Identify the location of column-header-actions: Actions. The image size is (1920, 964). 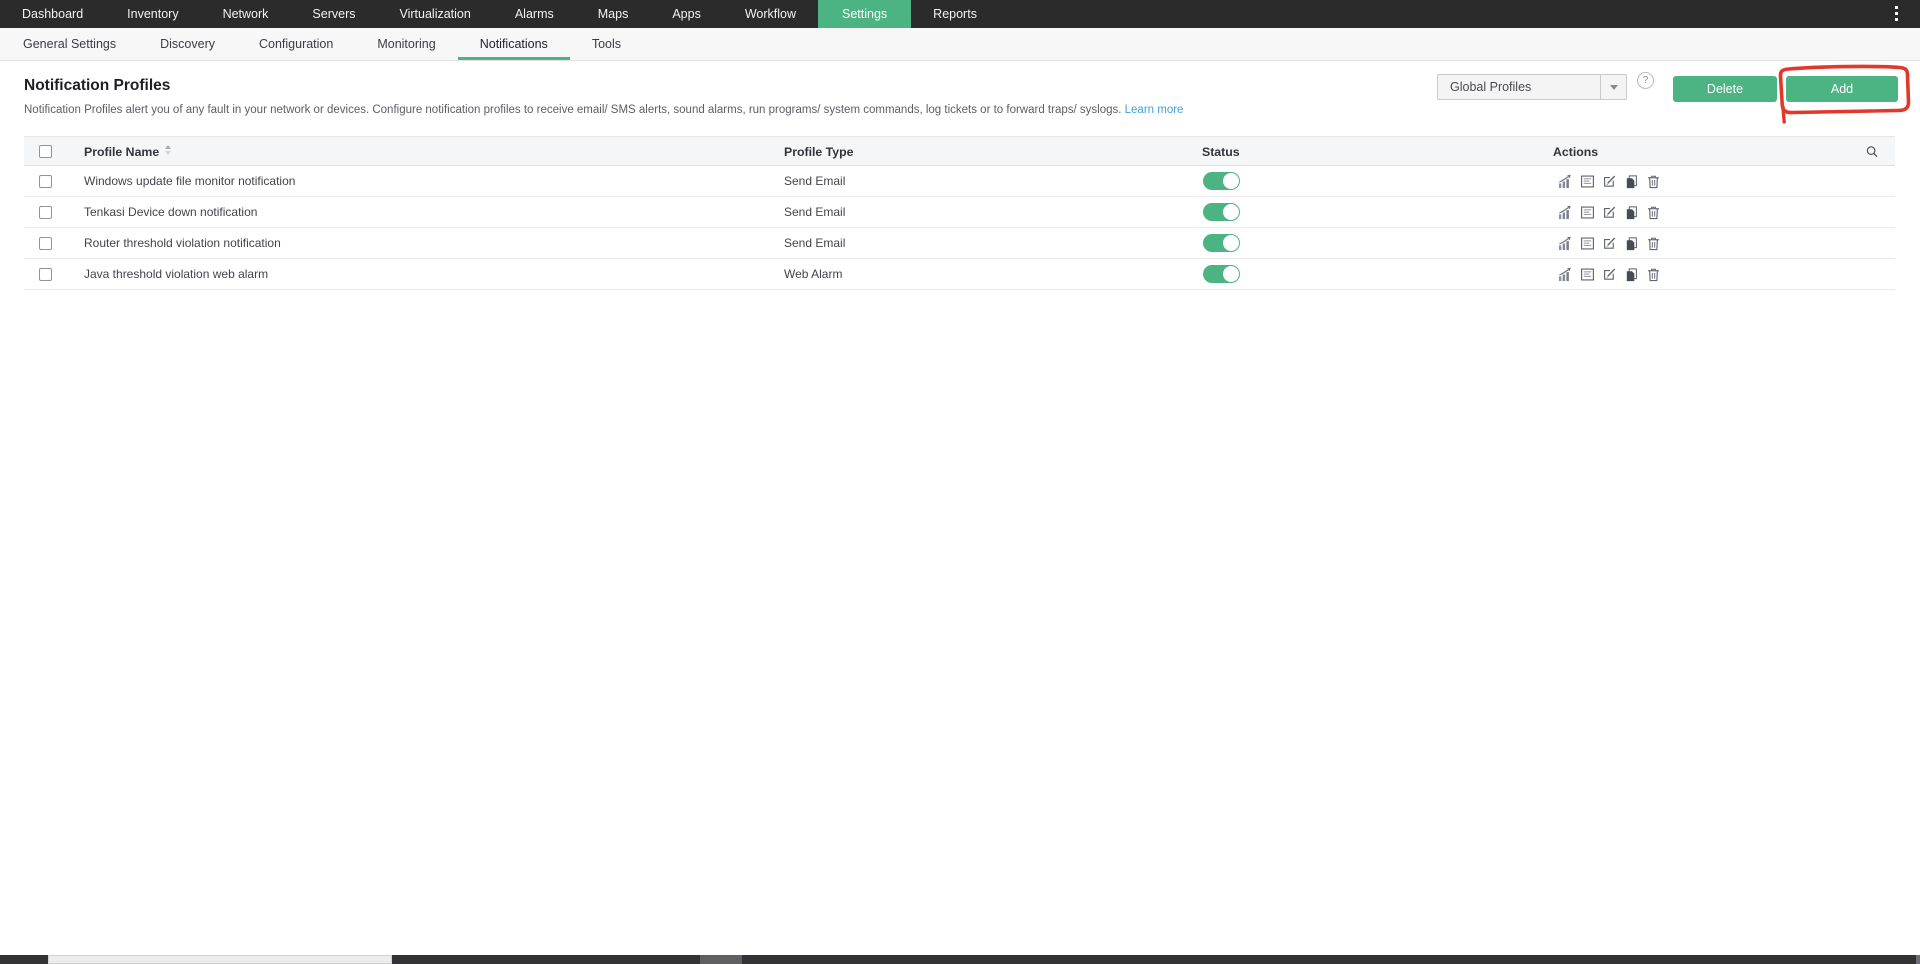
(1576, 152).